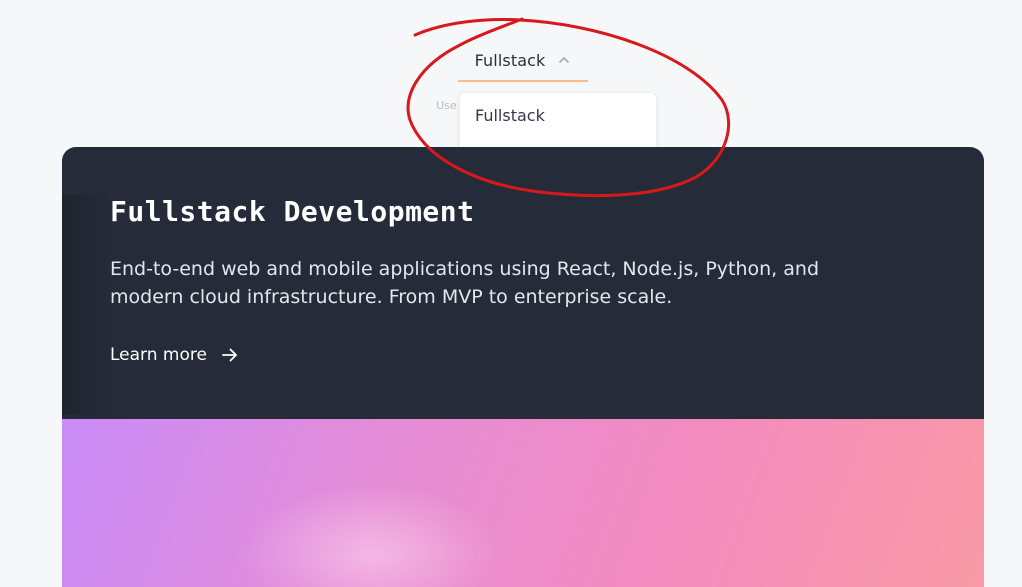  What do you see at coordinates (564, 60) in the screenshot?
I see `chevron-up-icon` at bounding box center [564, 60].